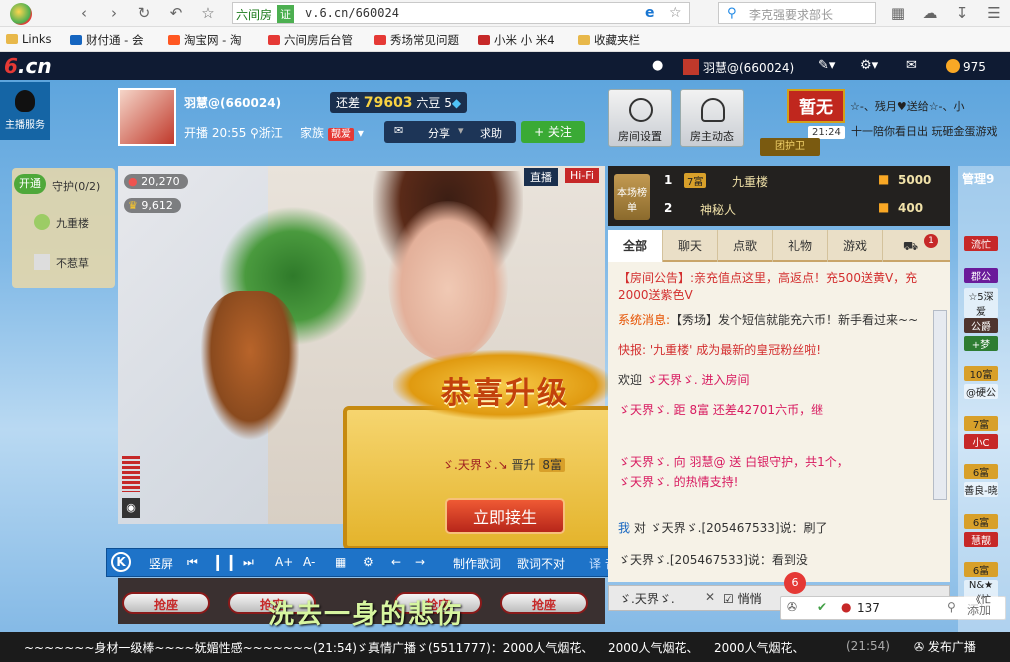 Image resolution: width=1010 pixels, height=662 pixels. Describe the element at coordinates (940, 405) in the screenshot. I see `chat-scrollbar` at that location.